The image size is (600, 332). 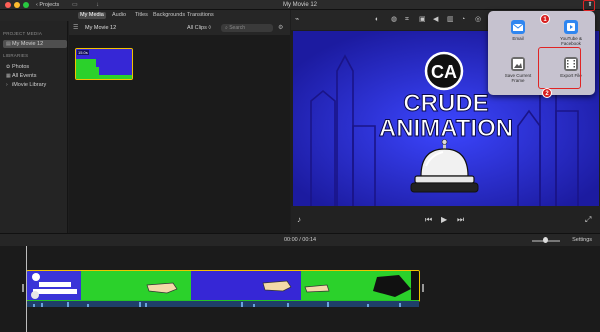 I want to click on play-button: ▶, so click(x=444, y=220).